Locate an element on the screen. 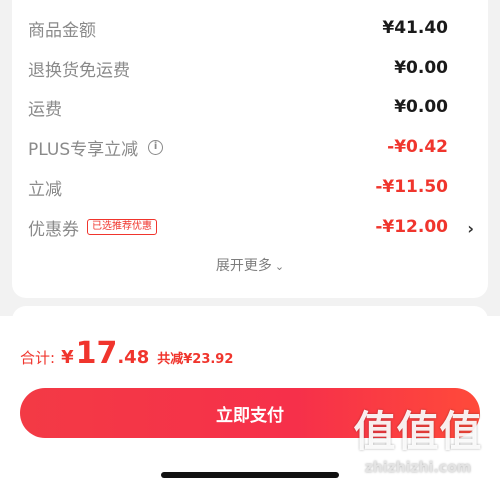  watermark: 值值值 zhizhizhi.com is located at coordinates (418, 441).